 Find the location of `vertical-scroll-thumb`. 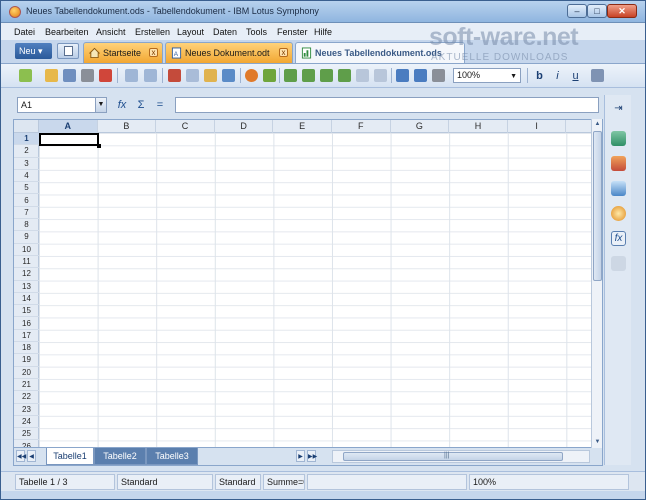

vertical-scroll-thumb is located at coordinates (597, 206).